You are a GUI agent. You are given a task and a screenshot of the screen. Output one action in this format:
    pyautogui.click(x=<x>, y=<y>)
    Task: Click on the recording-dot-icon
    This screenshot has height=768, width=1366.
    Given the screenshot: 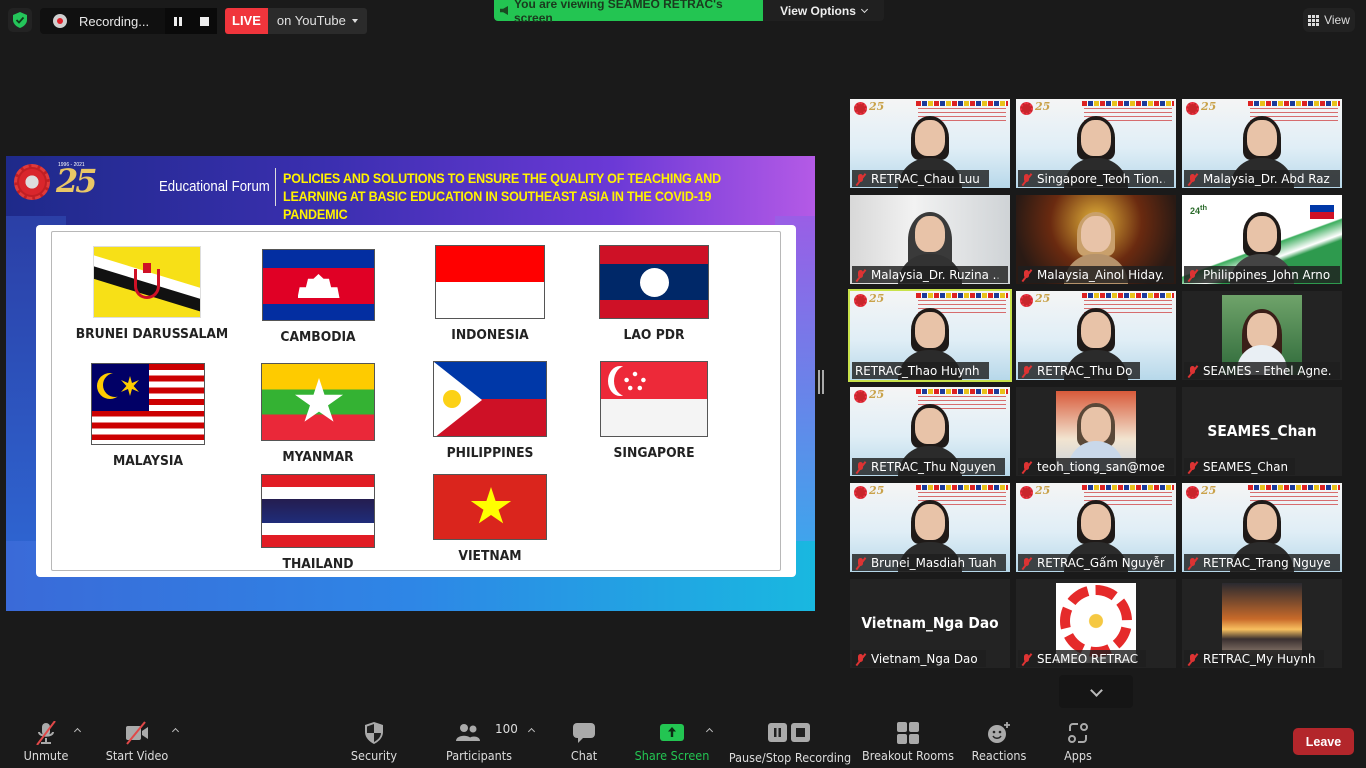 What is the action you would take?
    pyautogui.click(x=60, y=21)
    